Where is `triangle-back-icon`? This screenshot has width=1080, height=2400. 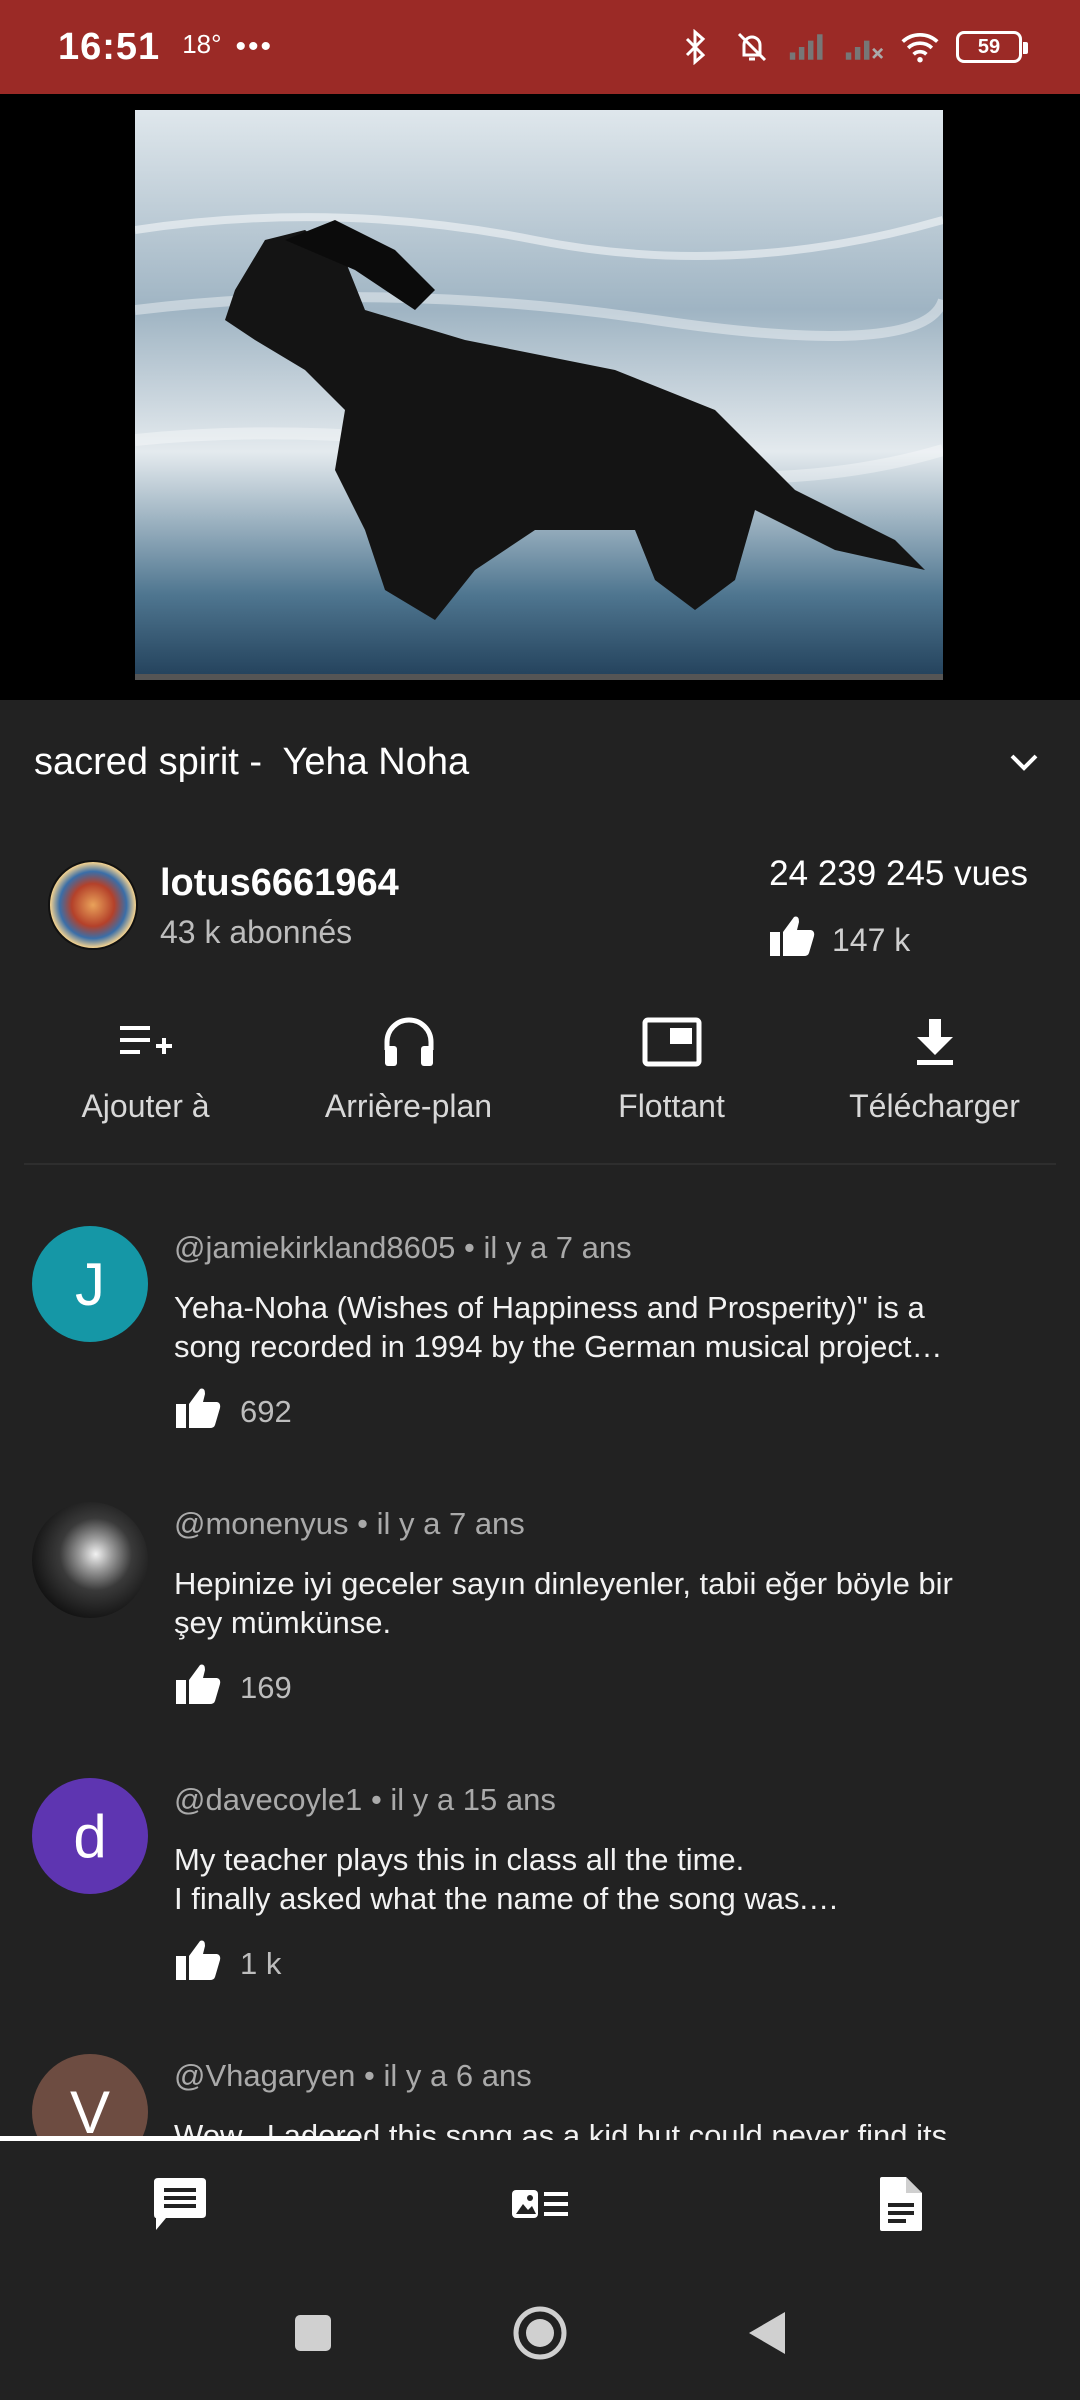 triangle-back-icon is located at coordinates (767, 2335).